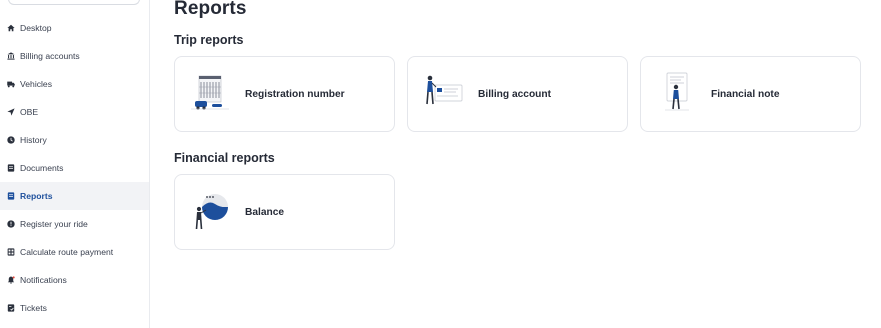  Describe the element at coordinates (11, 112) in the screenshot. I see `location-arrow-icon` at that location.